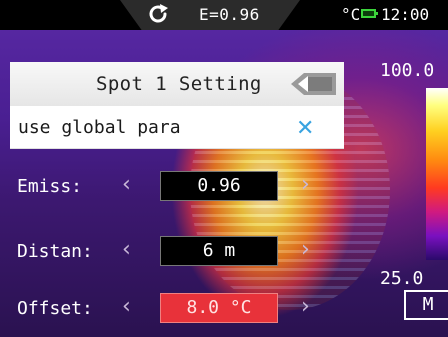 Image resolution: width=448 pixels, height=337 pixels. What do you see at coordinates (305, 184) in the screenshot?
I see `emiss-increase-icon: ›` at bounding box center [305, 184].